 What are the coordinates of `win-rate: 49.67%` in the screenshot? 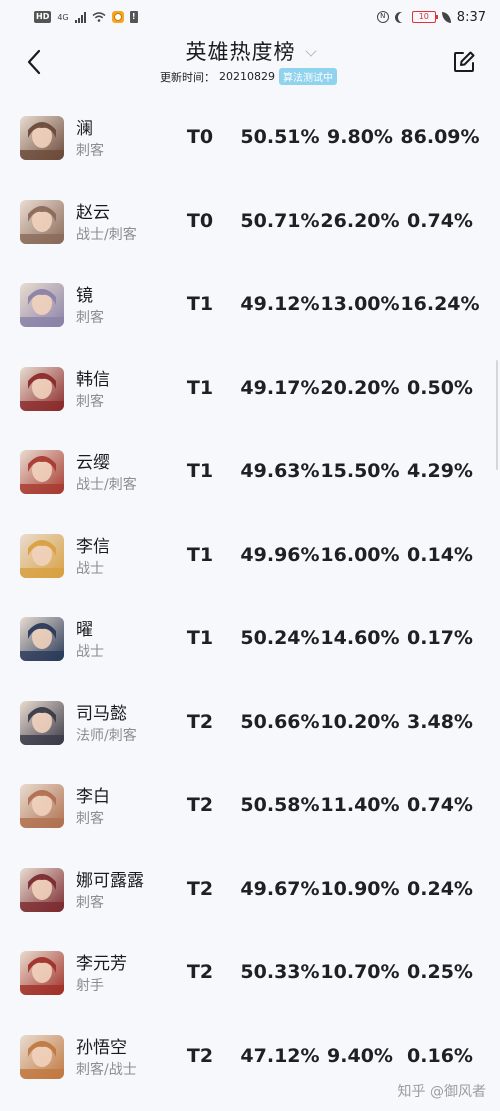 It's located at (280, 888).